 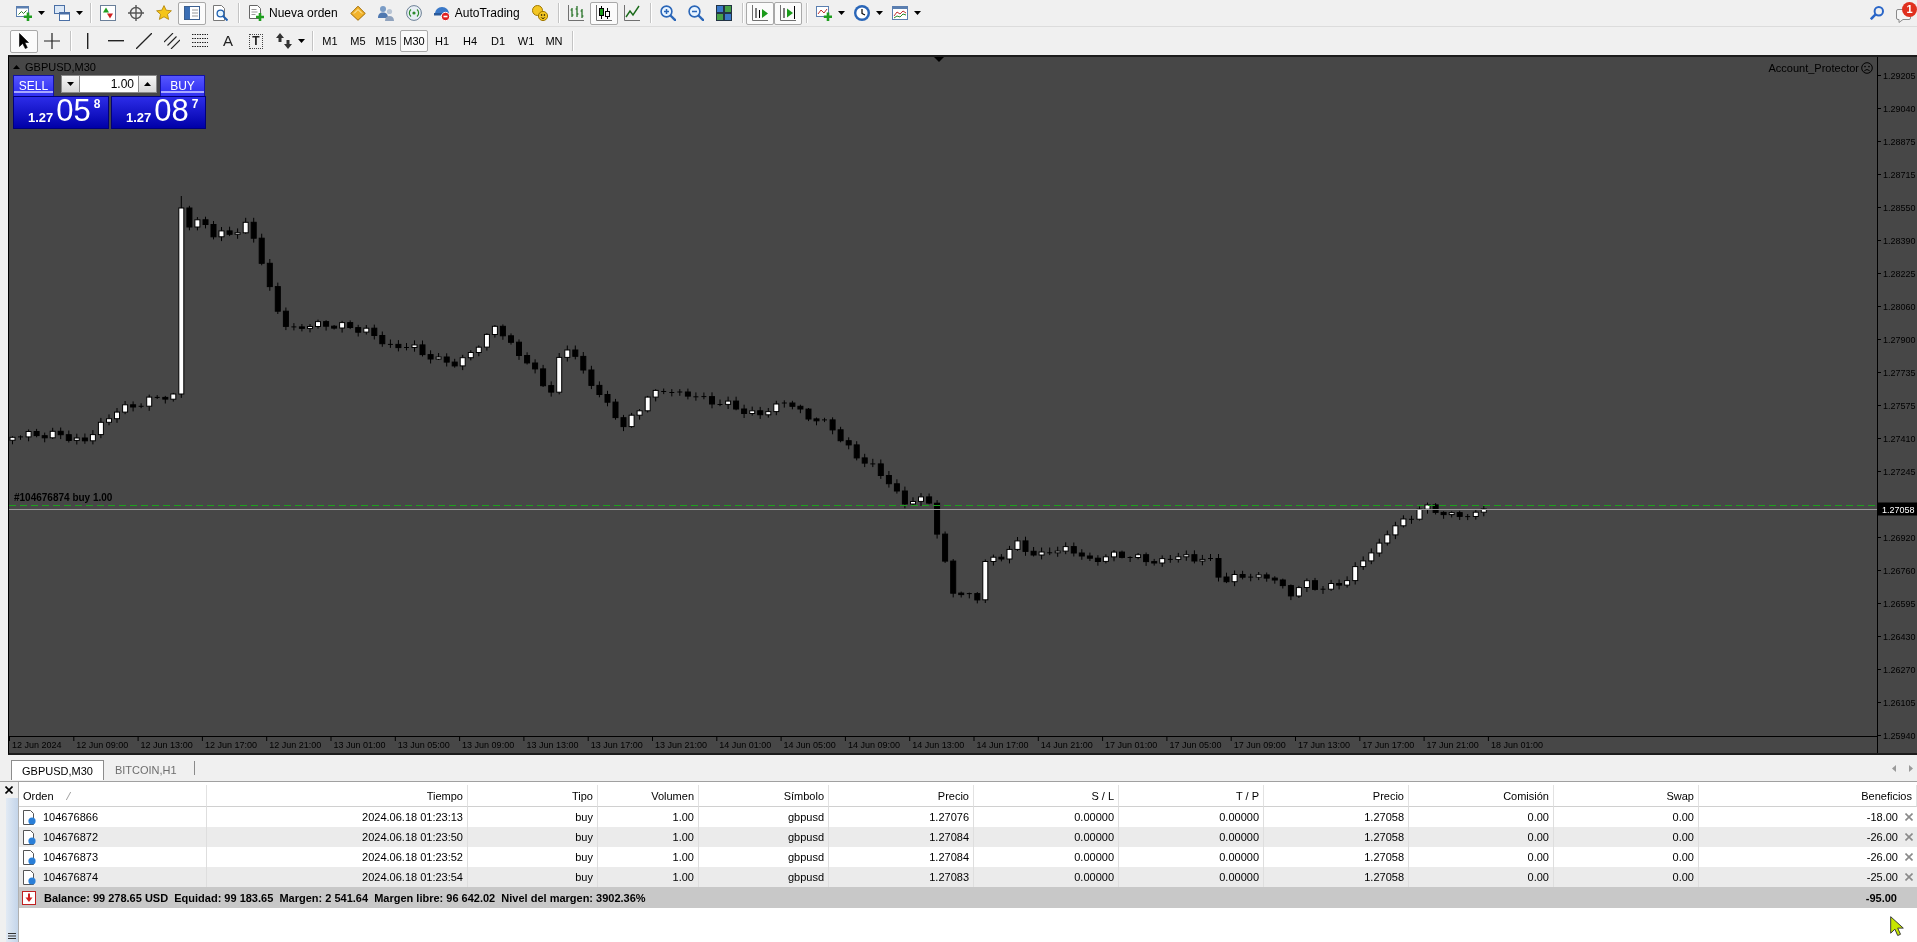 I want to click on buy-button: BUY, so click(x=182, y=85).